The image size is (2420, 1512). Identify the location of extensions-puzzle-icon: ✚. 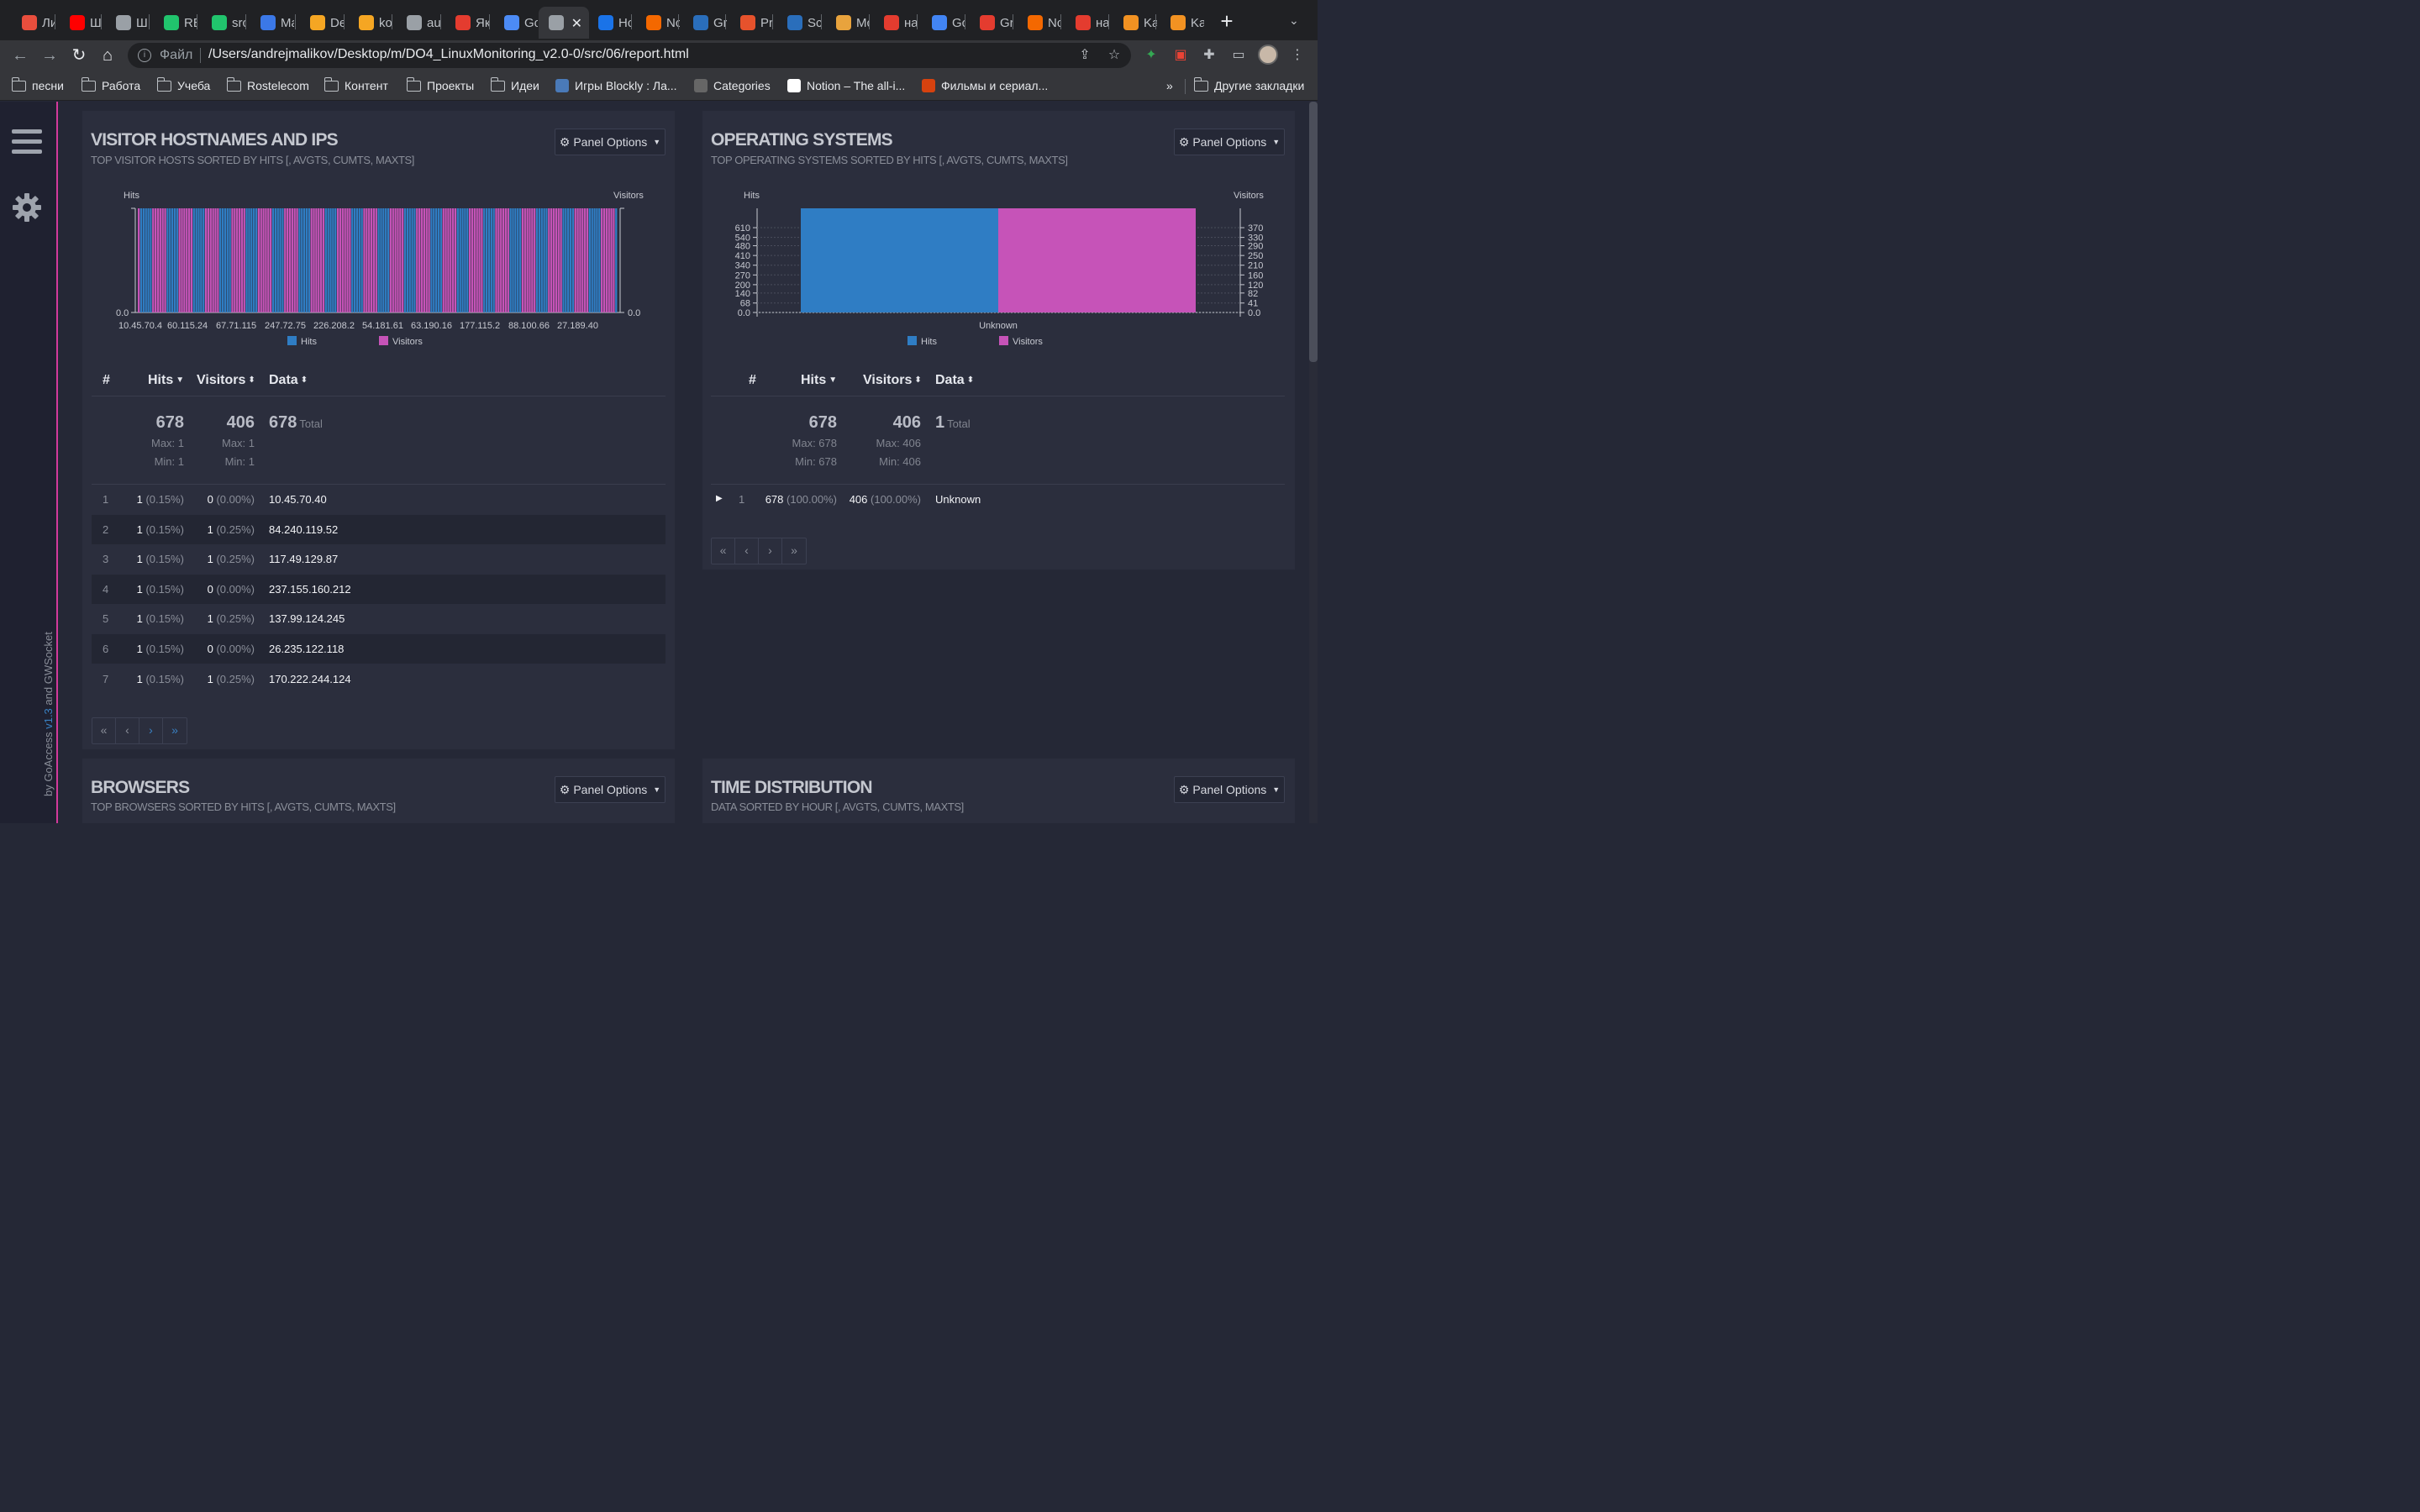
(1209, 55).